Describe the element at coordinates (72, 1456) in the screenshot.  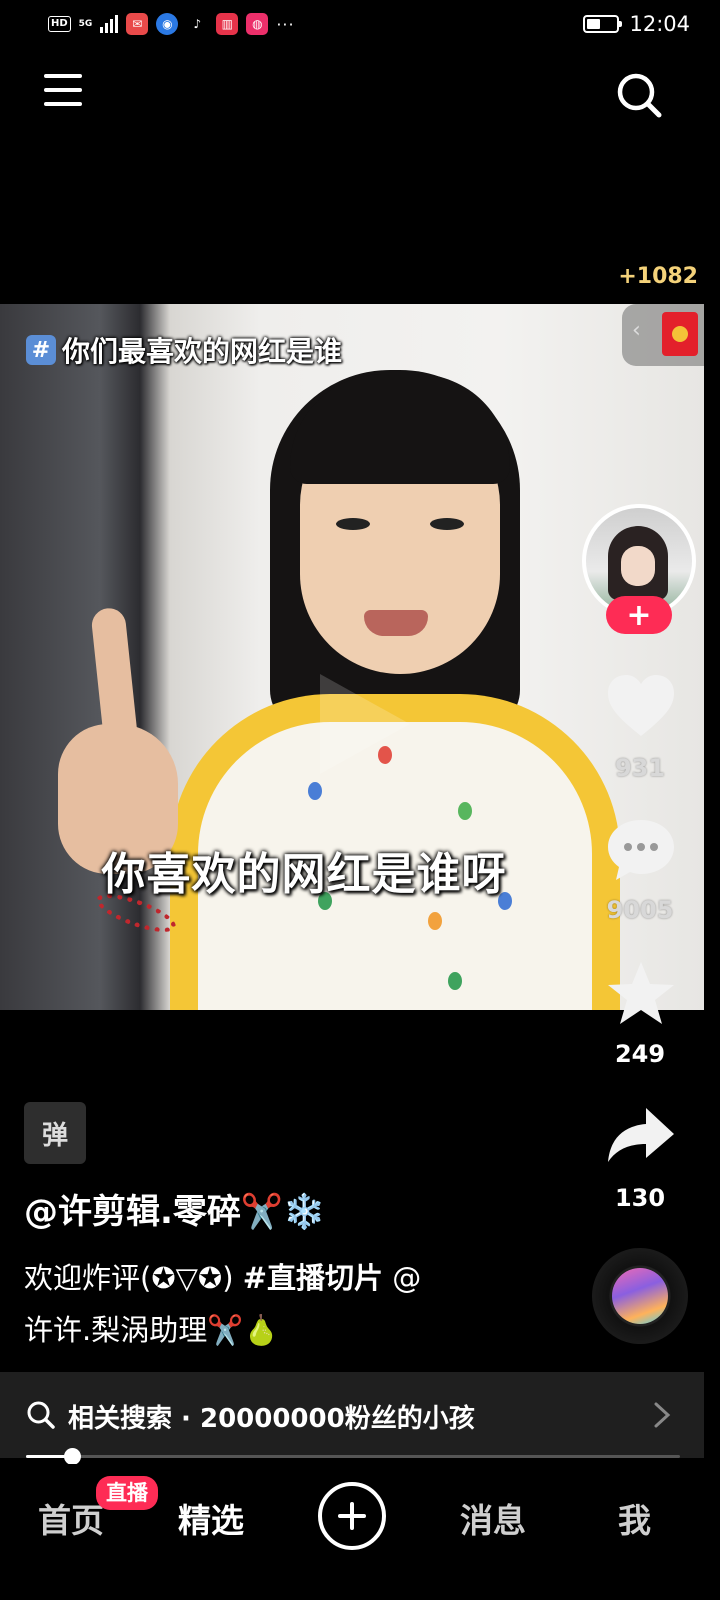
I see `progress-handle` at that location.